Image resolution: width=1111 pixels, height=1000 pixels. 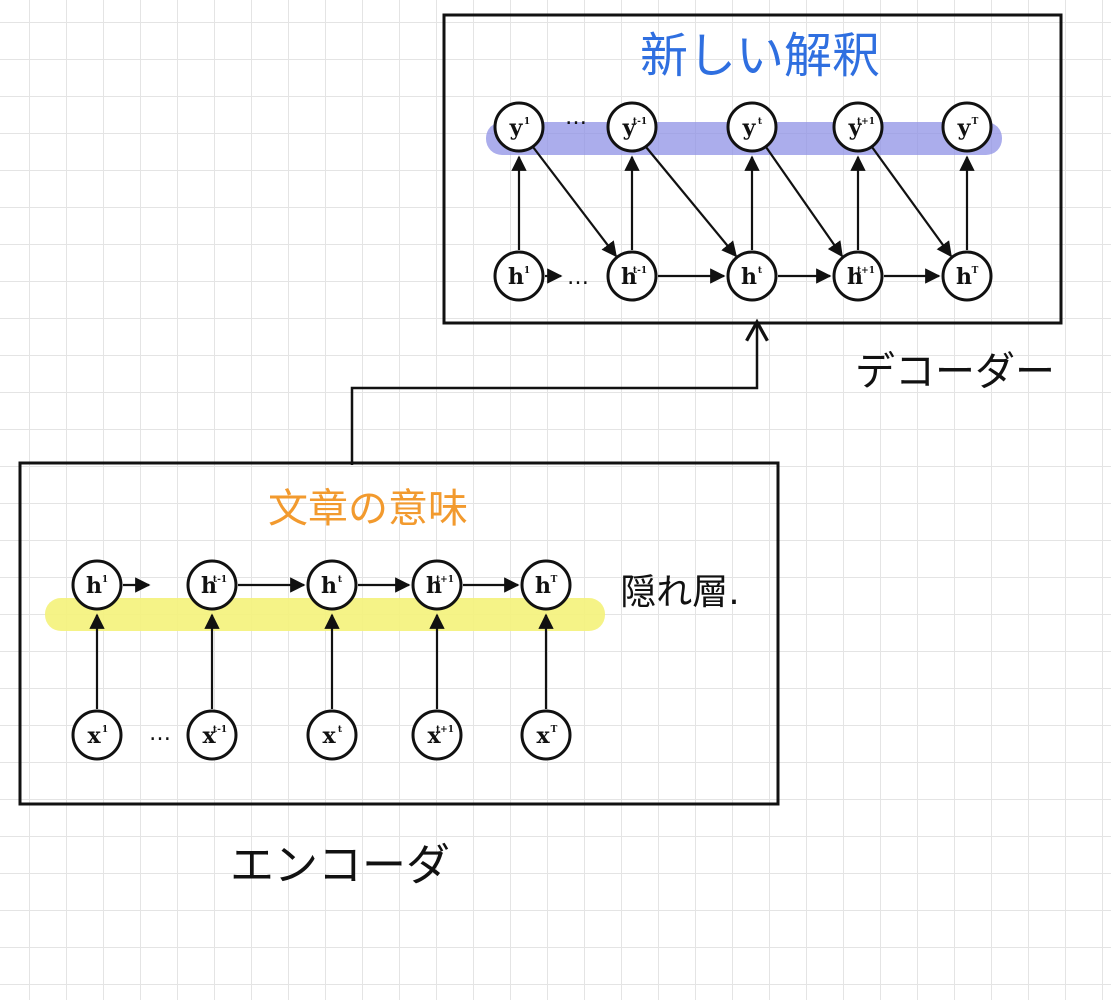 I want to click on encoder-x-node: xt+1, so click(x=437, y=735).